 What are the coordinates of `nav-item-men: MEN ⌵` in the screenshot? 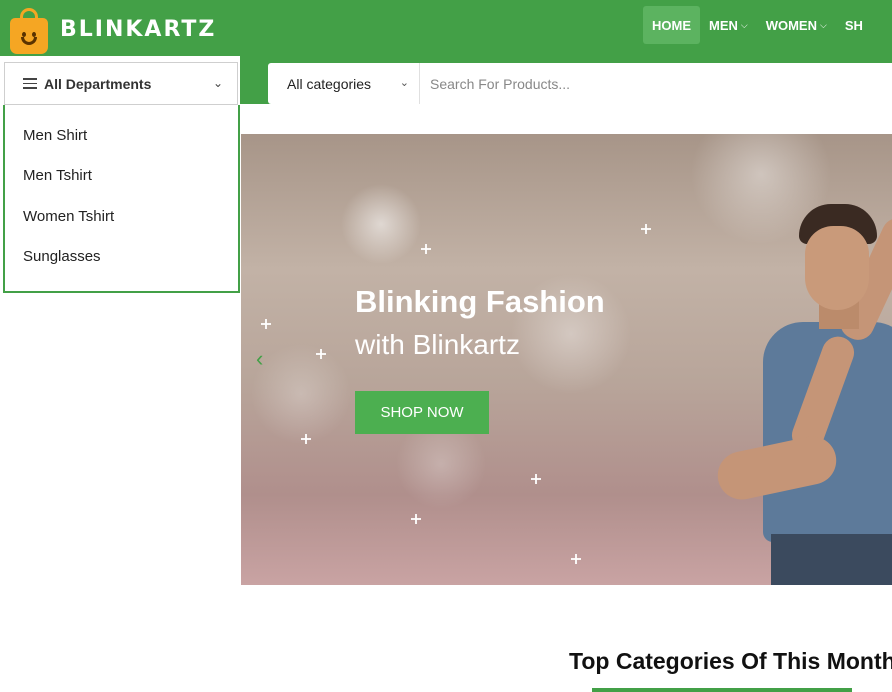 It's located at (728, 25).